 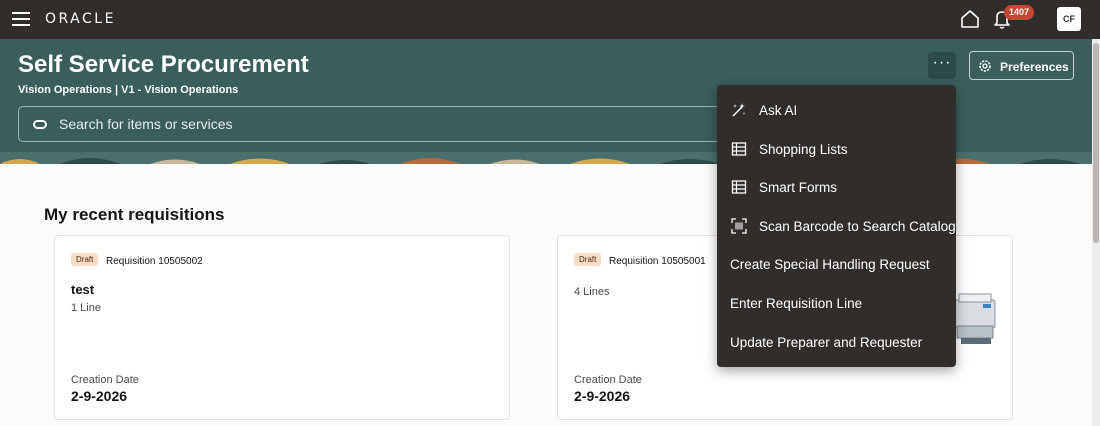 I want to click on menu-item-special-handling: Create Special Handling Request, so click(x=836, y=264).